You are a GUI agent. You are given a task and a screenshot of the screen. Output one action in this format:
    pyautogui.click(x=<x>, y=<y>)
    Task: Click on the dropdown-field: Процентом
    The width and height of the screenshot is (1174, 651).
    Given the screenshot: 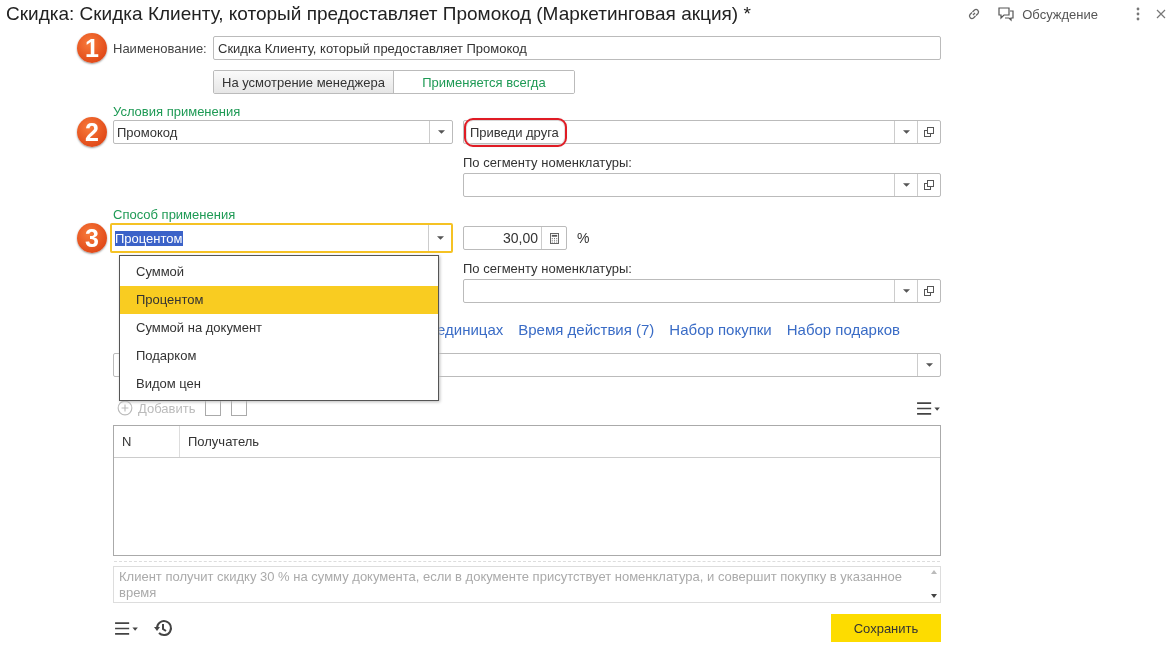 What is the action you would take?
    pyautogui.click(x=281, y=238)
    